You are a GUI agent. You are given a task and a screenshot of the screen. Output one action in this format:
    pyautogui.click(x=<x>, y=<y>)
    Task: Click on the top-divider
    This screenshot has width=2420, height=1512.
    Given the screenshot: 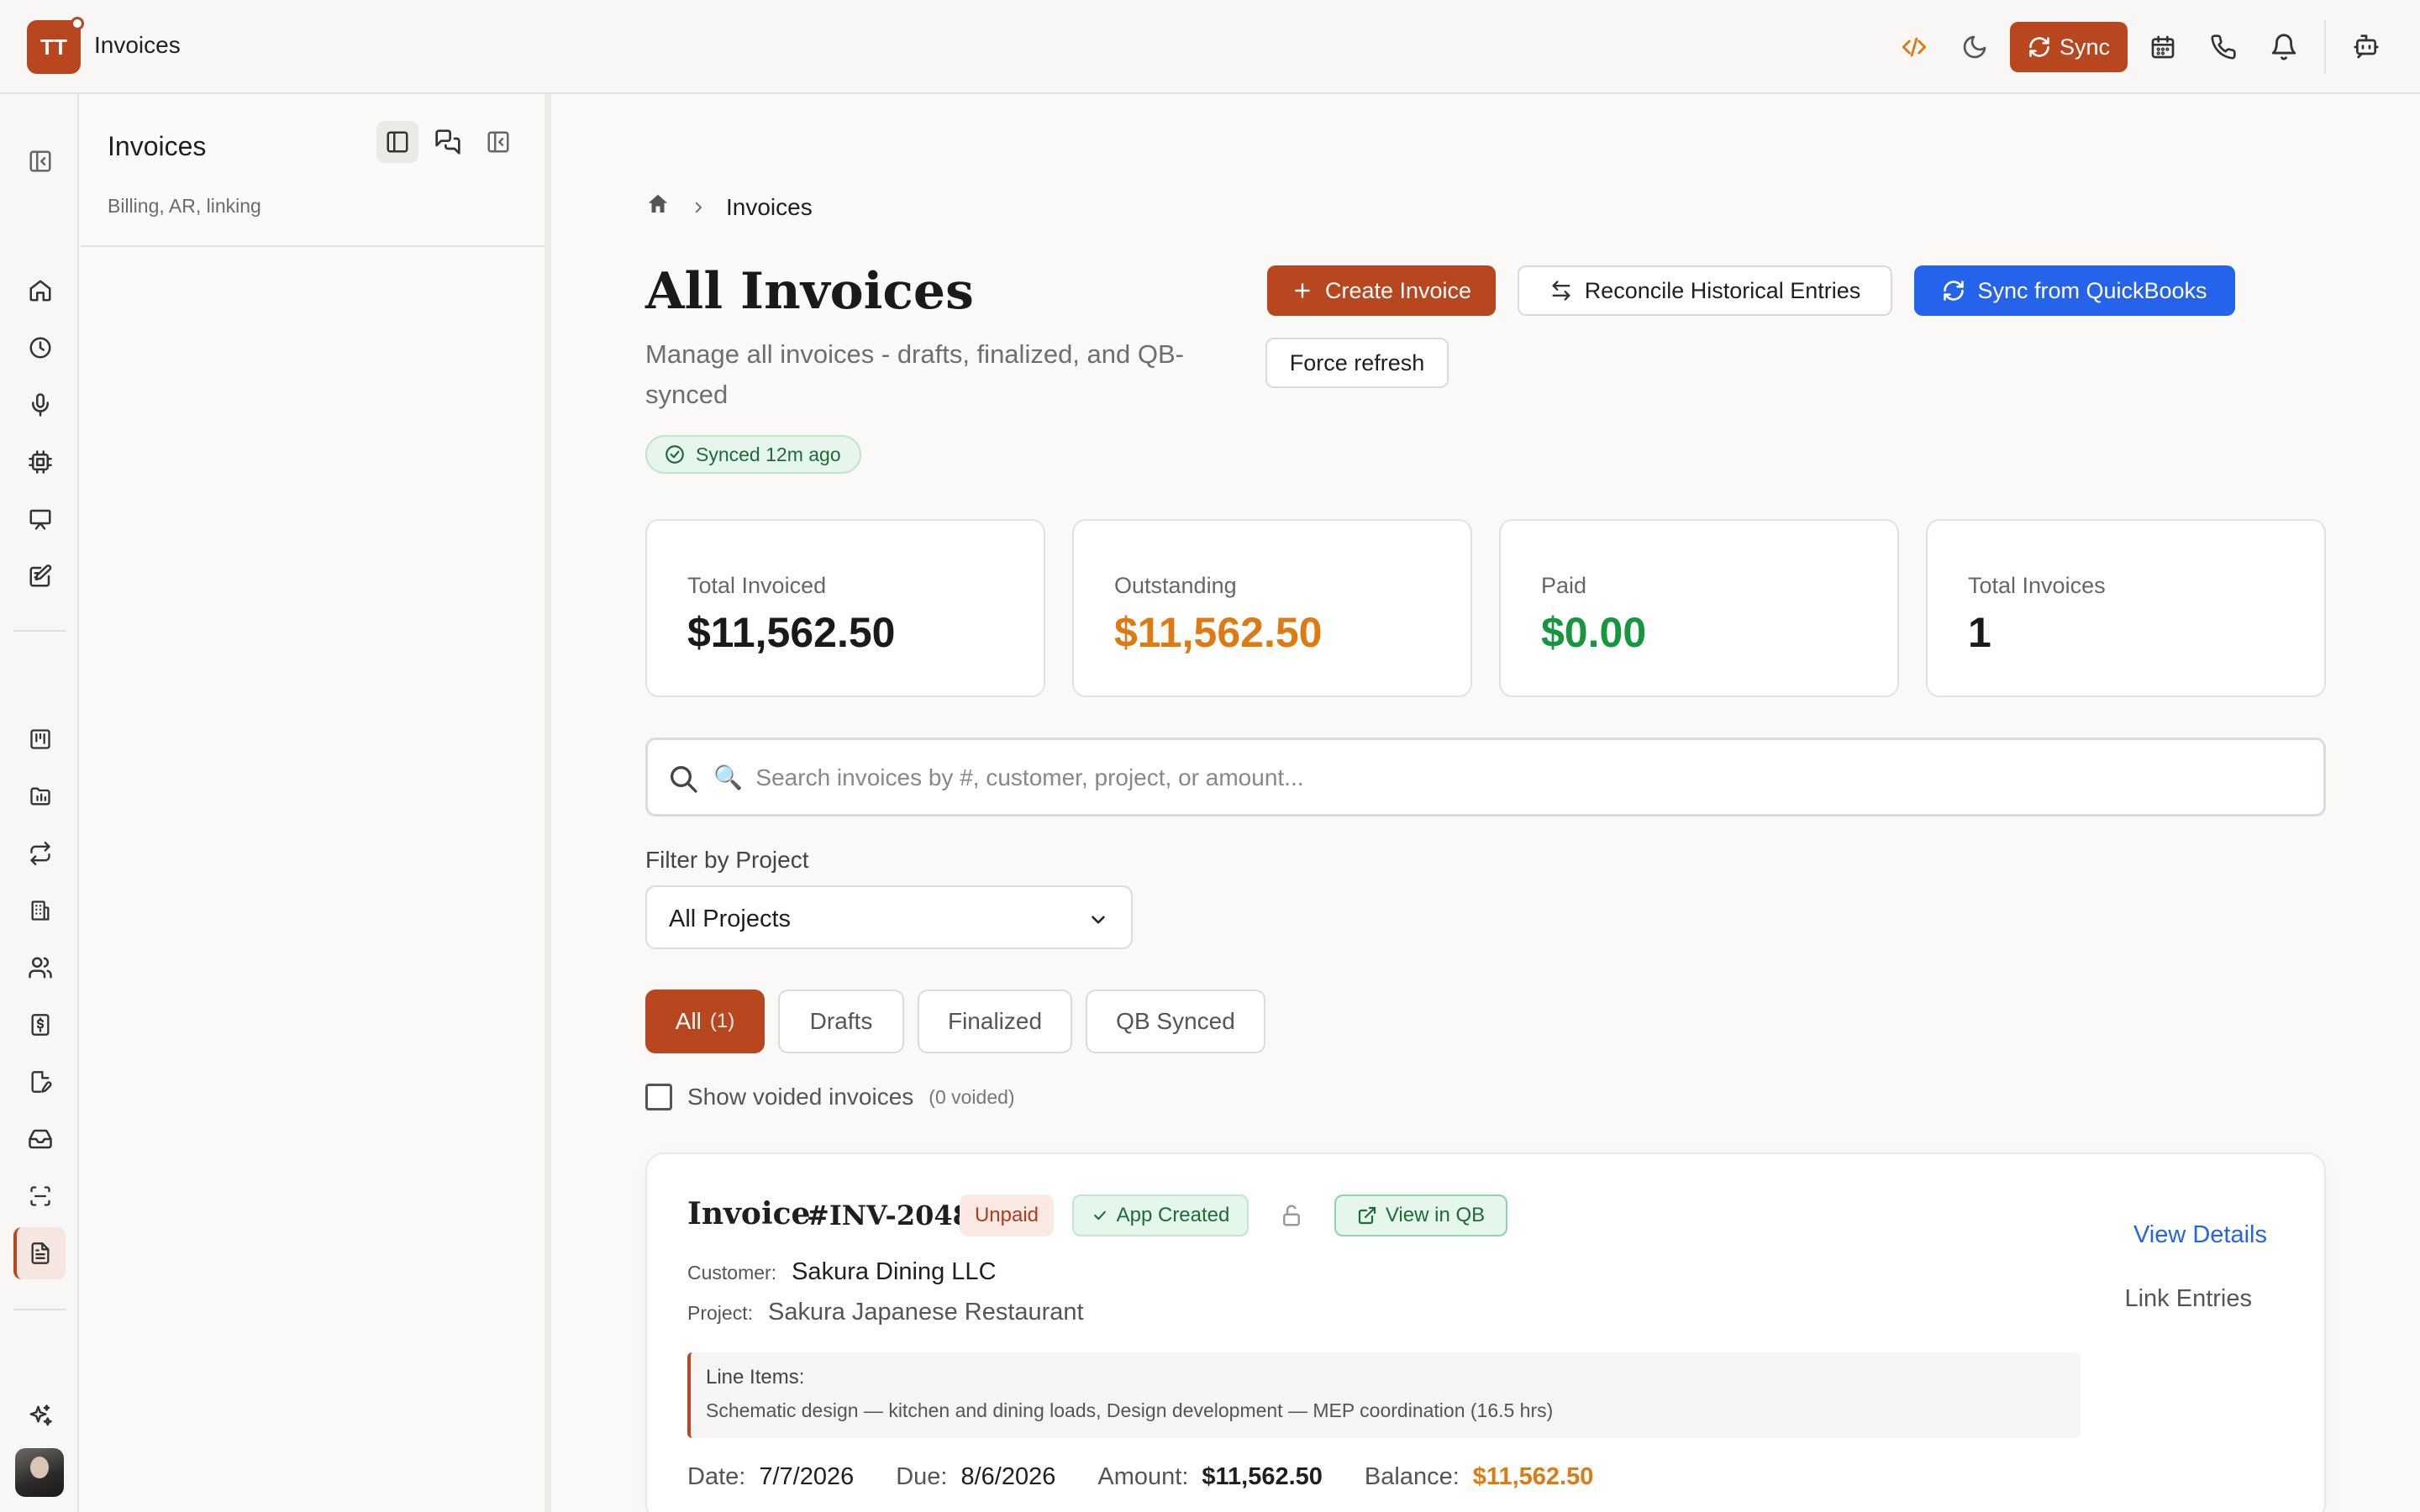 What is the action you would take?
    pyautogui.click(x=2325, y=47)
    